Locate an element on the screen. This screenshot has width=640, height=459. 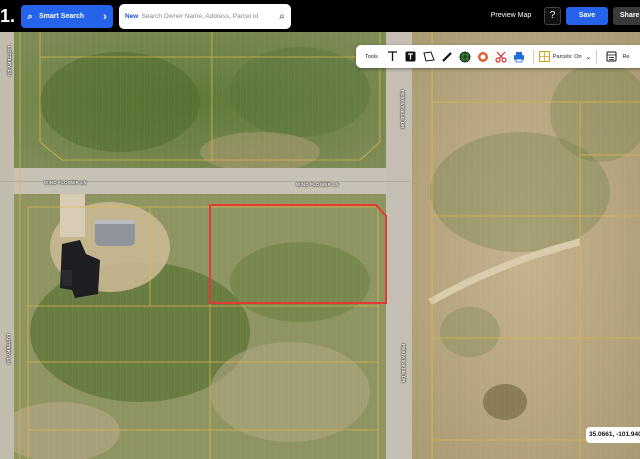
smart-search-button: ⌕ Smart Search › is located at coordinates (67, 16).